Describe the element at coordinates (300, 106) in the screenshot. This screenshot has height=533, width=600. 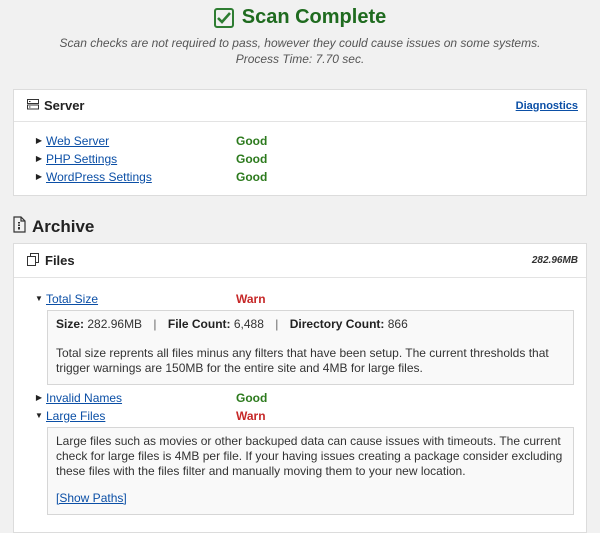
I see `server-panel-header: Server Diagnostics` at that location.